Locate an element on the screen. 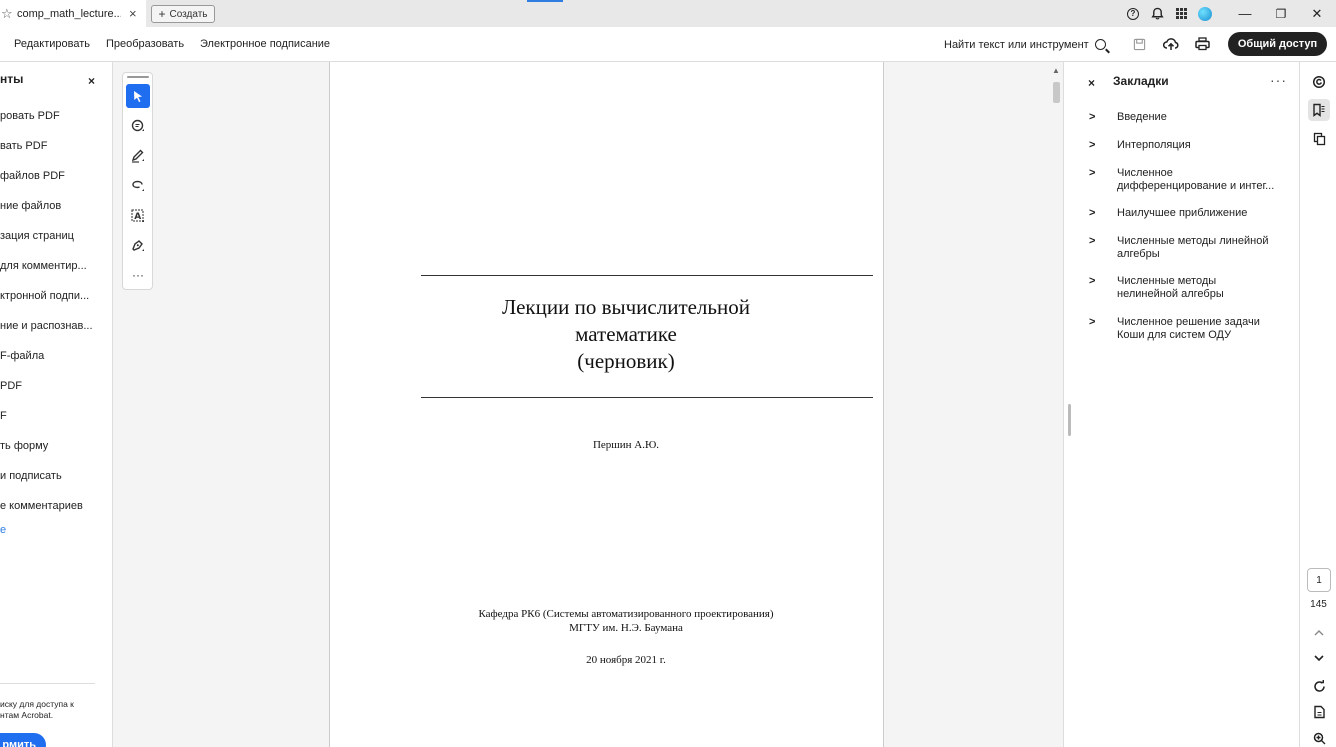  active-indicator is located at coordinates (545, 1).